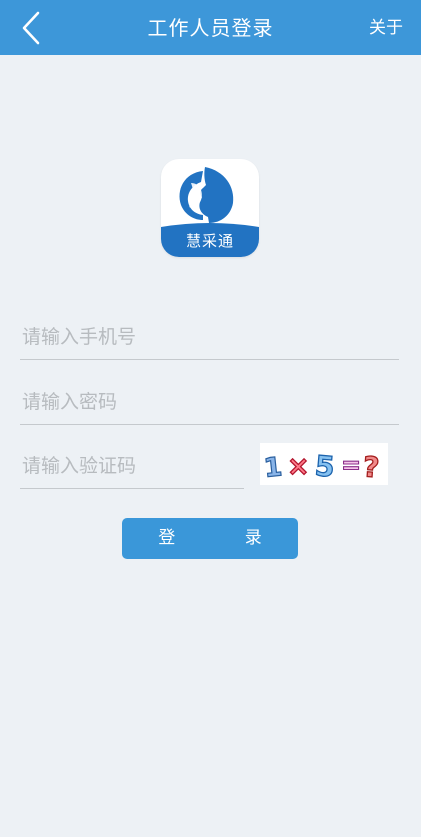  I want to click on phone-field, so click(209, 337).